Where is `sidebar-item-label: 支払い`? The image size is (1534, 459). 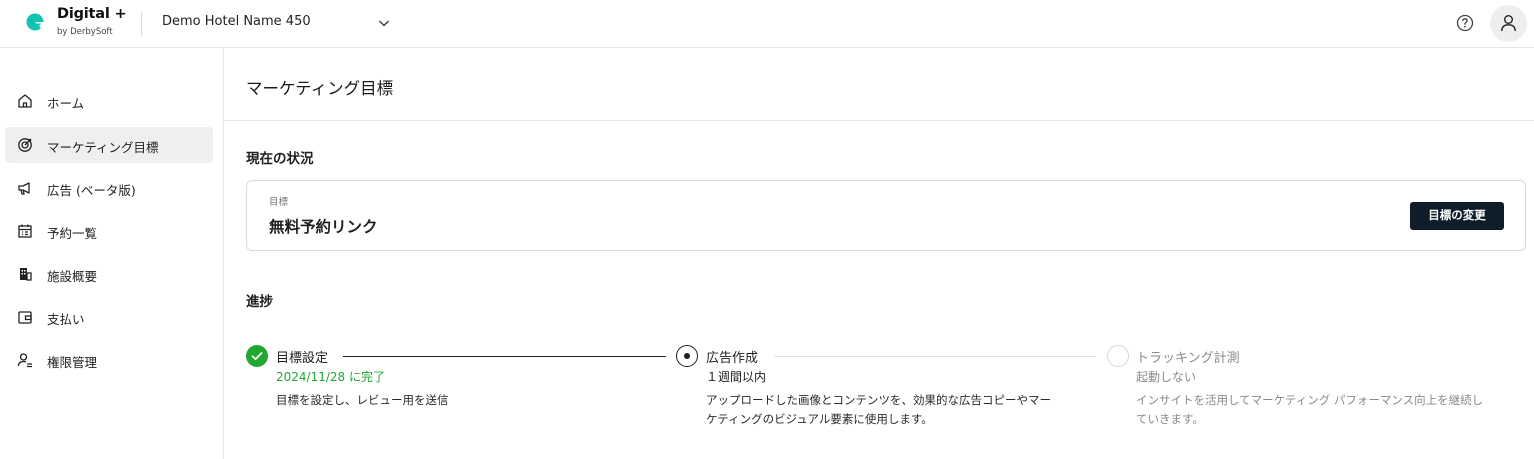
sidebar-item-label: 支払い is located at coordinates (66, 319).